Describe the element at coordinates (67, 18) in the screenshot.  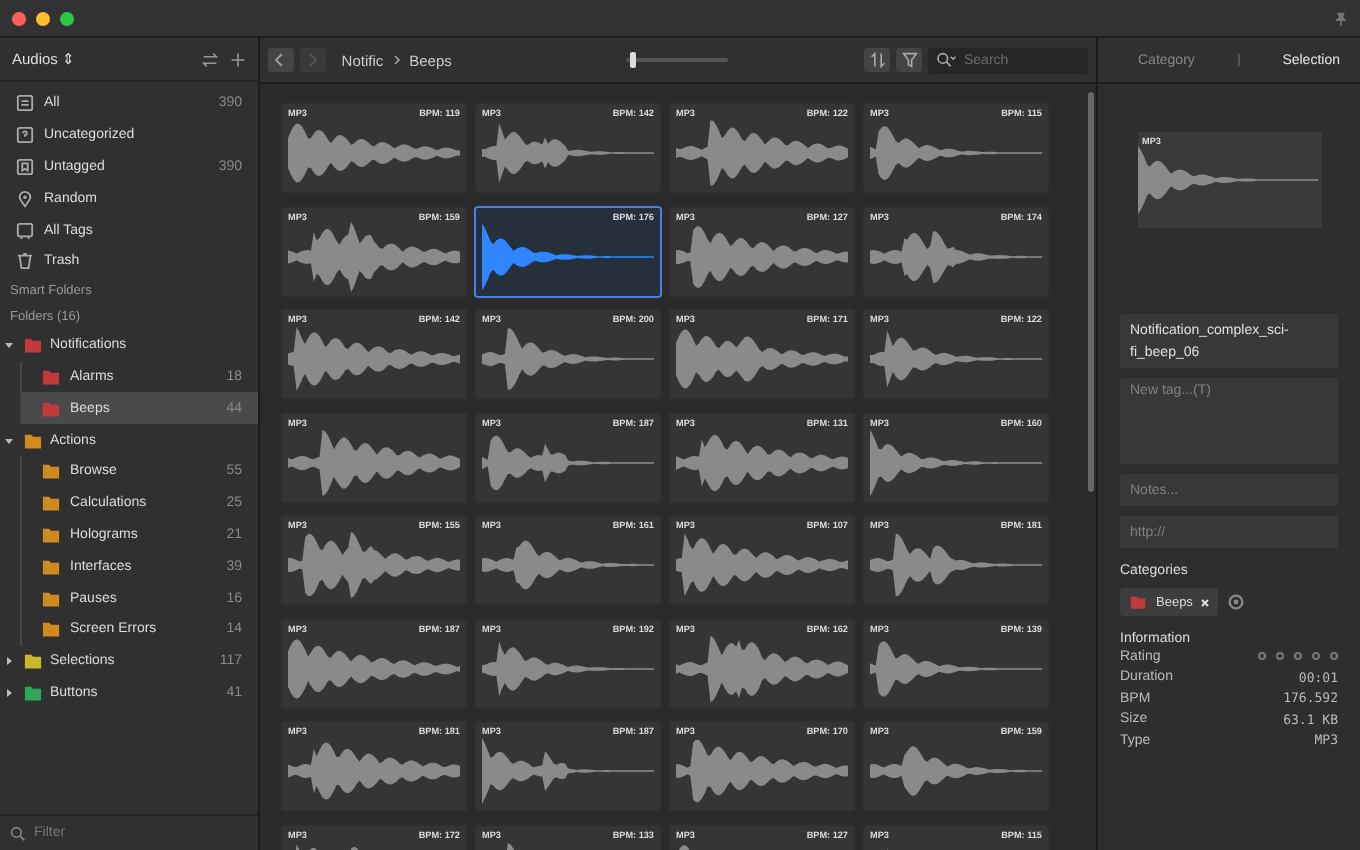
I see `zoom-button` at that location.